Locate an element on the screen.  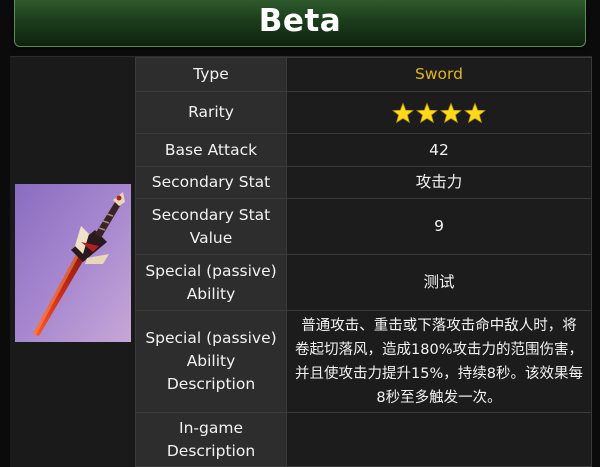
secondary-stat-value: 攻击力 is located at coordinates (439, 182).